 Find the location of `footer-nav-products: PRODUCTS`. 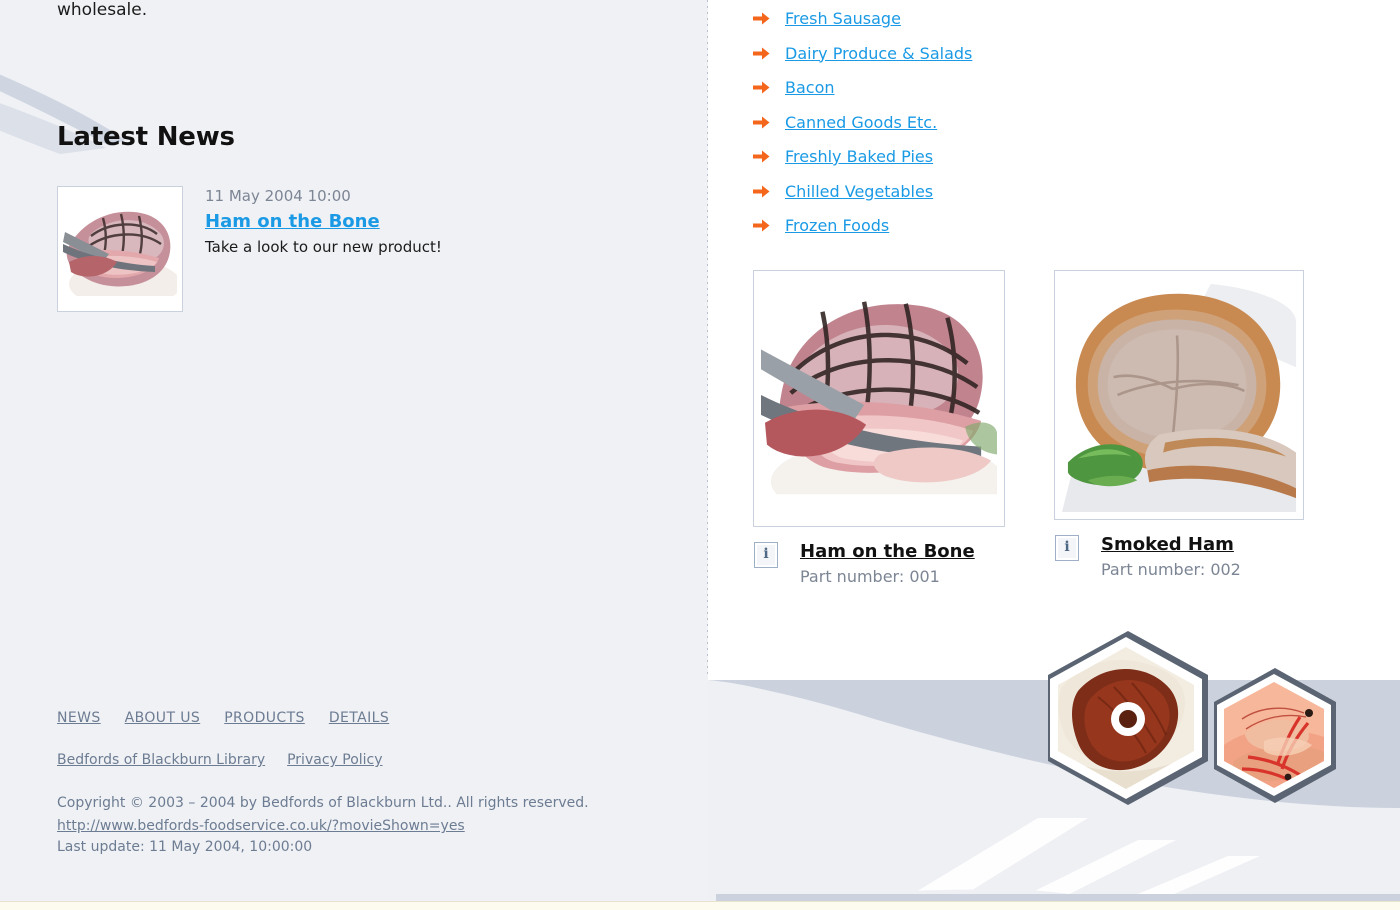

footer-nav-products: PRODUCTS is located at coordinates (264, 718).